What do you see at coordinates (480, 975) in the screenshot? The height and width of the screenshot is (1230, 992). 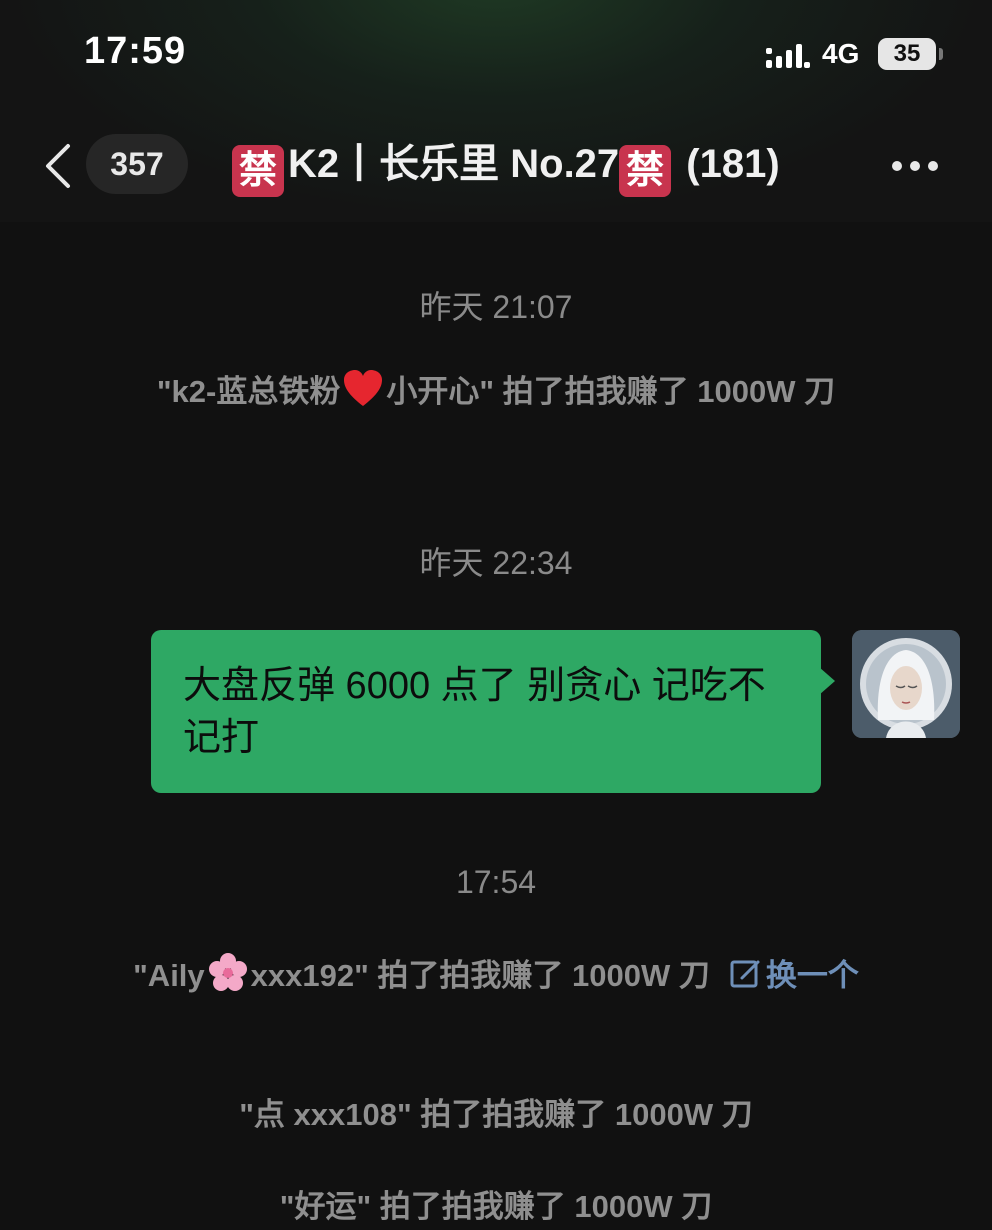 I see `pat-text-after: xxx192" 拍了拍我赚了 1000W 刀` at bounding box center [480, 975].